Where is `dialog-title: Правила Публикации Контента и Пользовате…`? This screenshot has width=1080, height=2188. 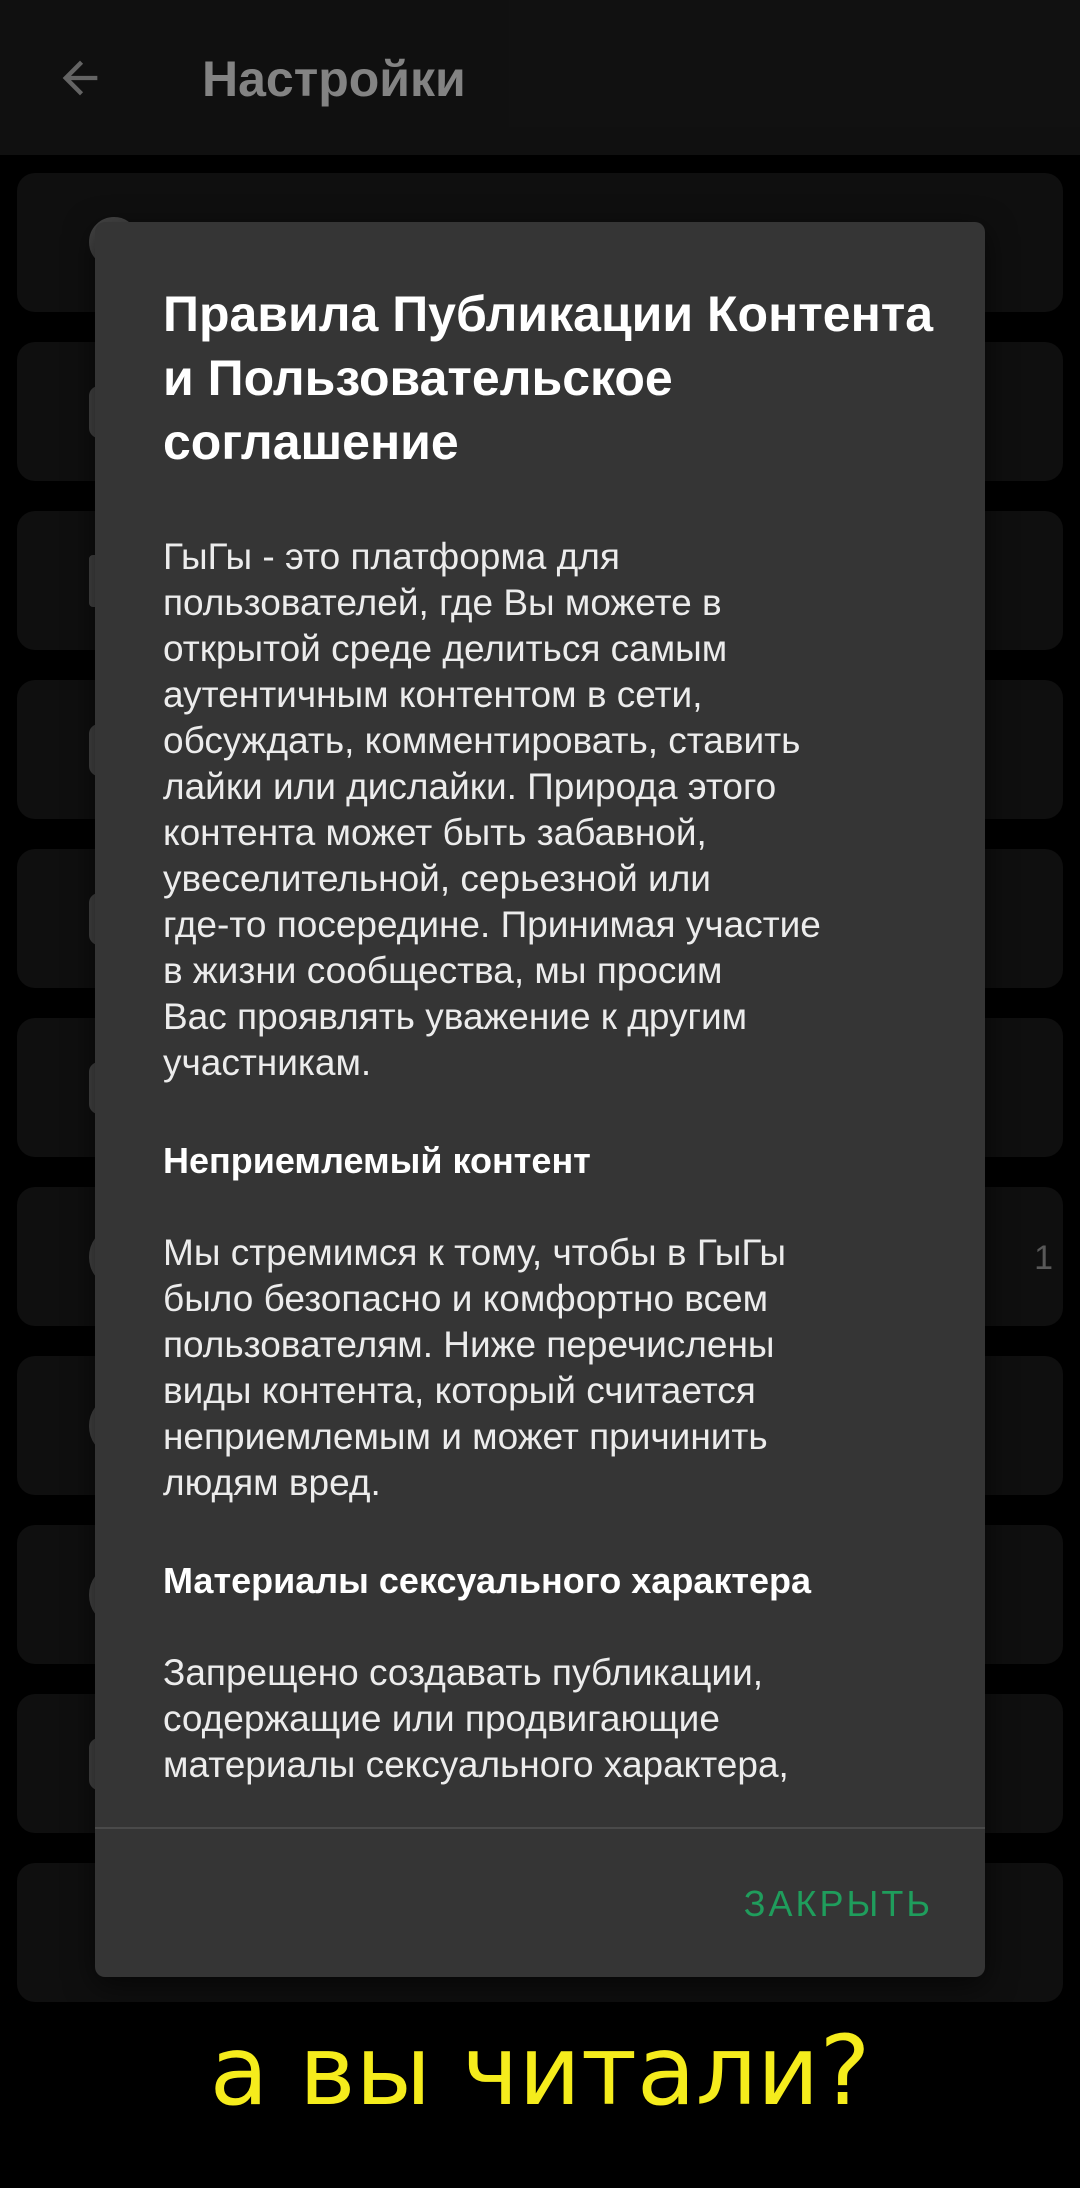 dialog-title: Правила Публикации Контента и Пользовате… is located at coordinates (548, 378).